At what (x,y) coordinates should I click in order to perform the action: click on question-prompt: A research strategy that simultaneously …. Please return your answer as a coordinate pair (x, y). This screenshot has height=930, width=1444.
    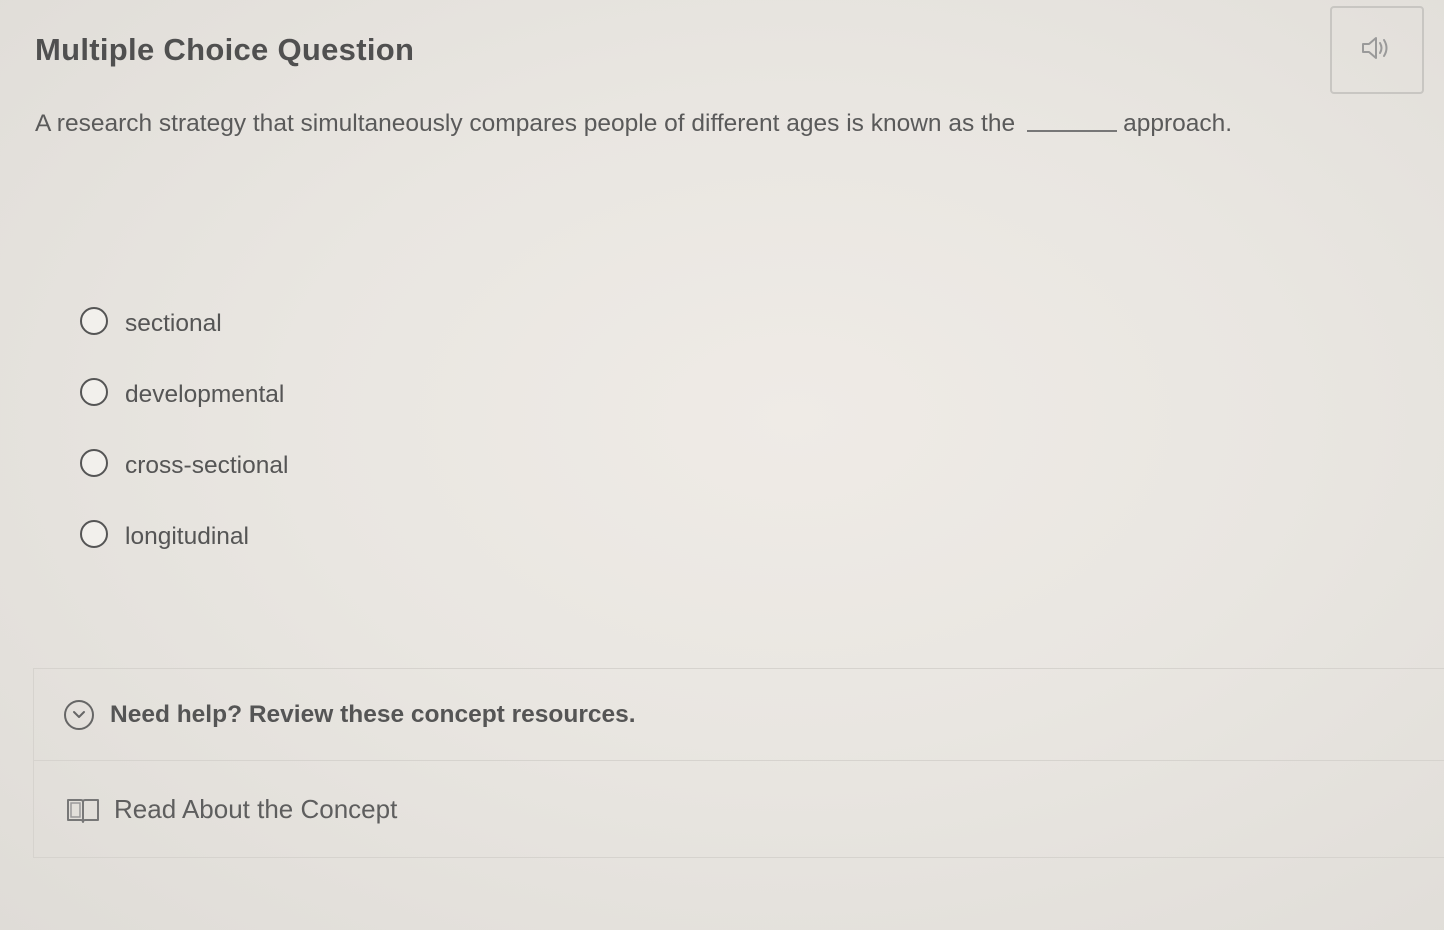
    Looking at the image, I should click on (725, 124).